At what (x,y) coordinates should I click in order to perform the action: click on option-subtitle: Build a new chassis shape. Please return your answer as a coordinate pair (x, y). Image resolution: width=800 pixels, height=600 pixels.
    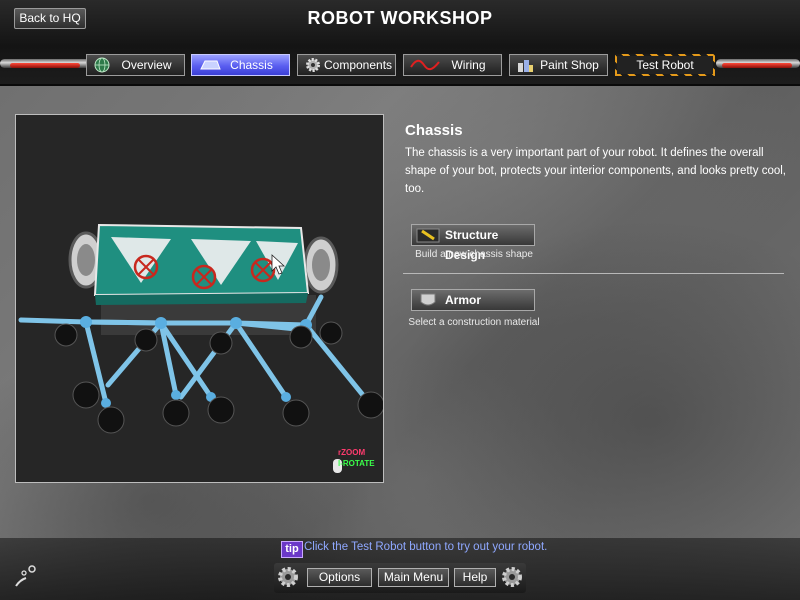
    Looking at the image, I should click on (474, 254).